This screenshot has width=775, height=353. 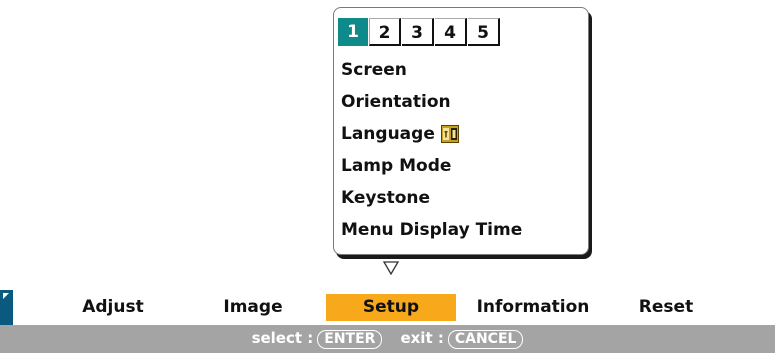 What do you see at coordinates (386, 198) in the screenshot?
I see `menu-item-label: Keystone` at bounding box center [386, 198].